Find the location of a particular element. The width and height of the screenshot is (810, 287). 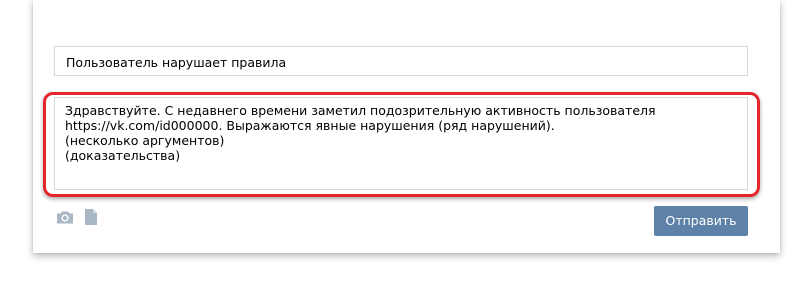

subject-input: Пользователь нарушает правила is located at coordinates (401, 61).